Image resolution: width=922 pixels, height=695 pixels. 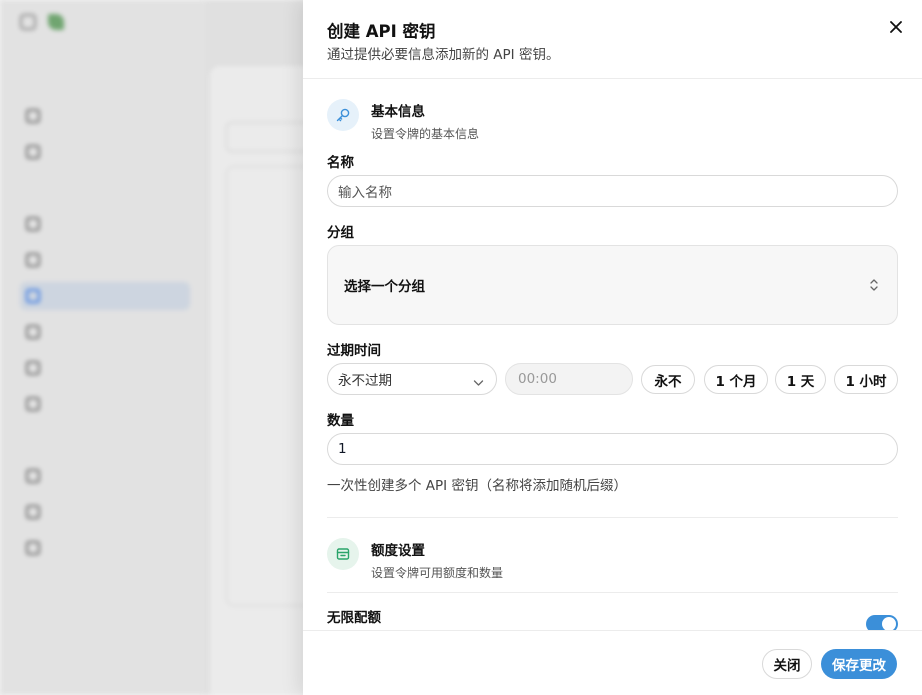 I want to click on name-input: 输入名称, so click(x=612, y=191).